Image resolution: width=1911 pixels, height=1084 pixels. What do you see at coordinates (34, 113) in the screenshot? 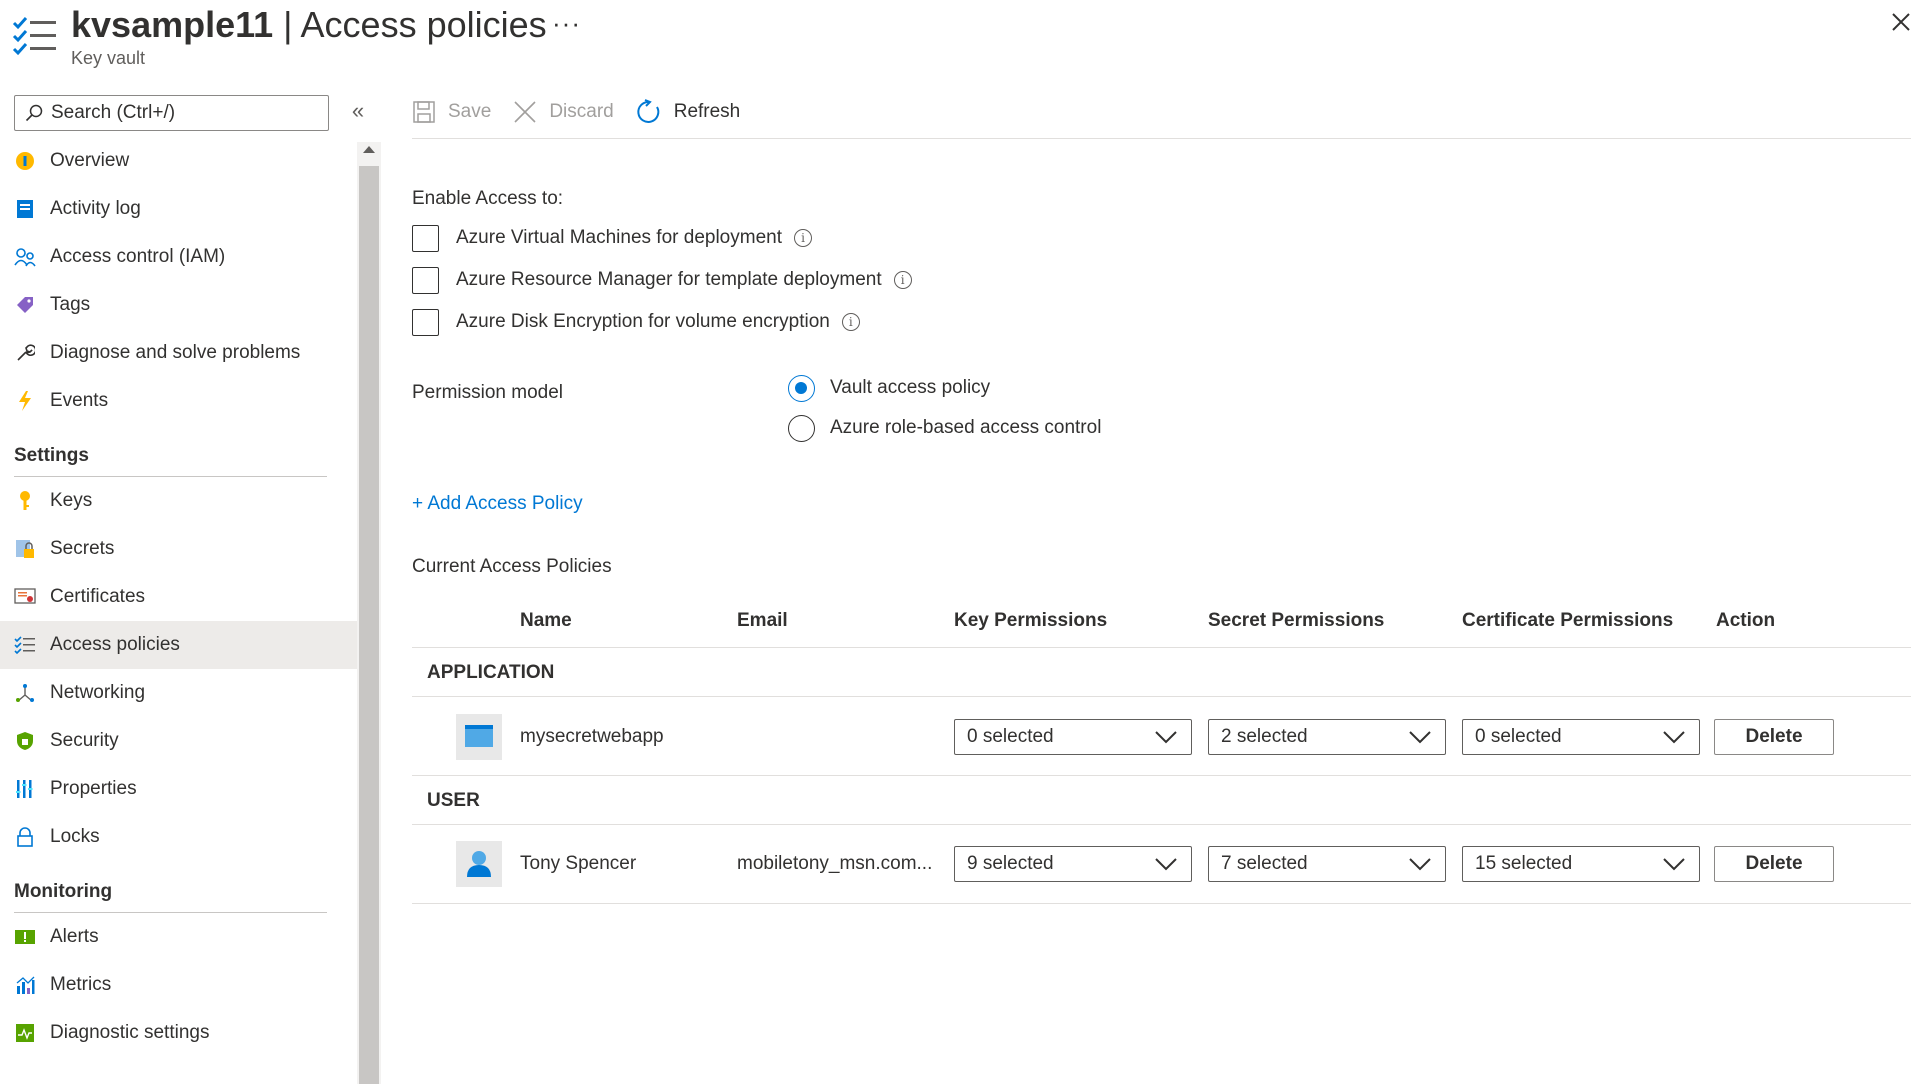
I see `search-icon` at bounding box center [34, 113].